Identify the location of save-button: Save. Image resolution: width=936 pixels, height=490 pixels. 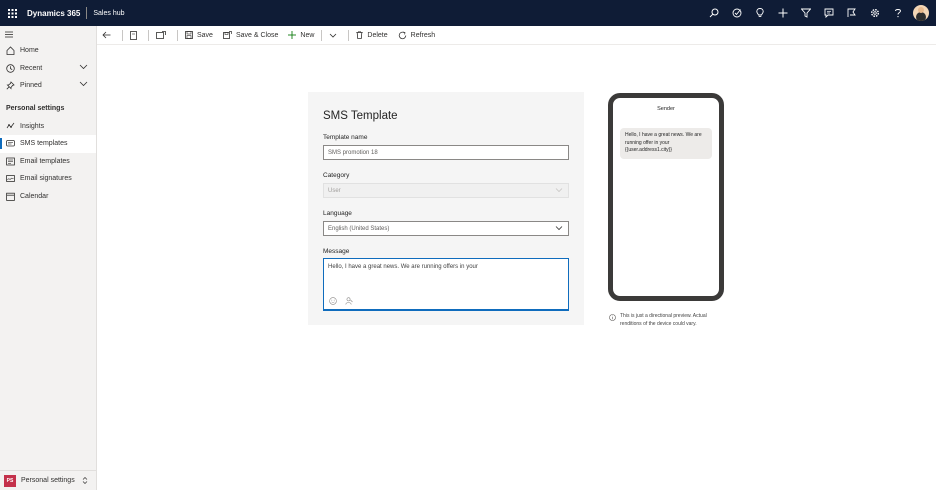
(199, 35).